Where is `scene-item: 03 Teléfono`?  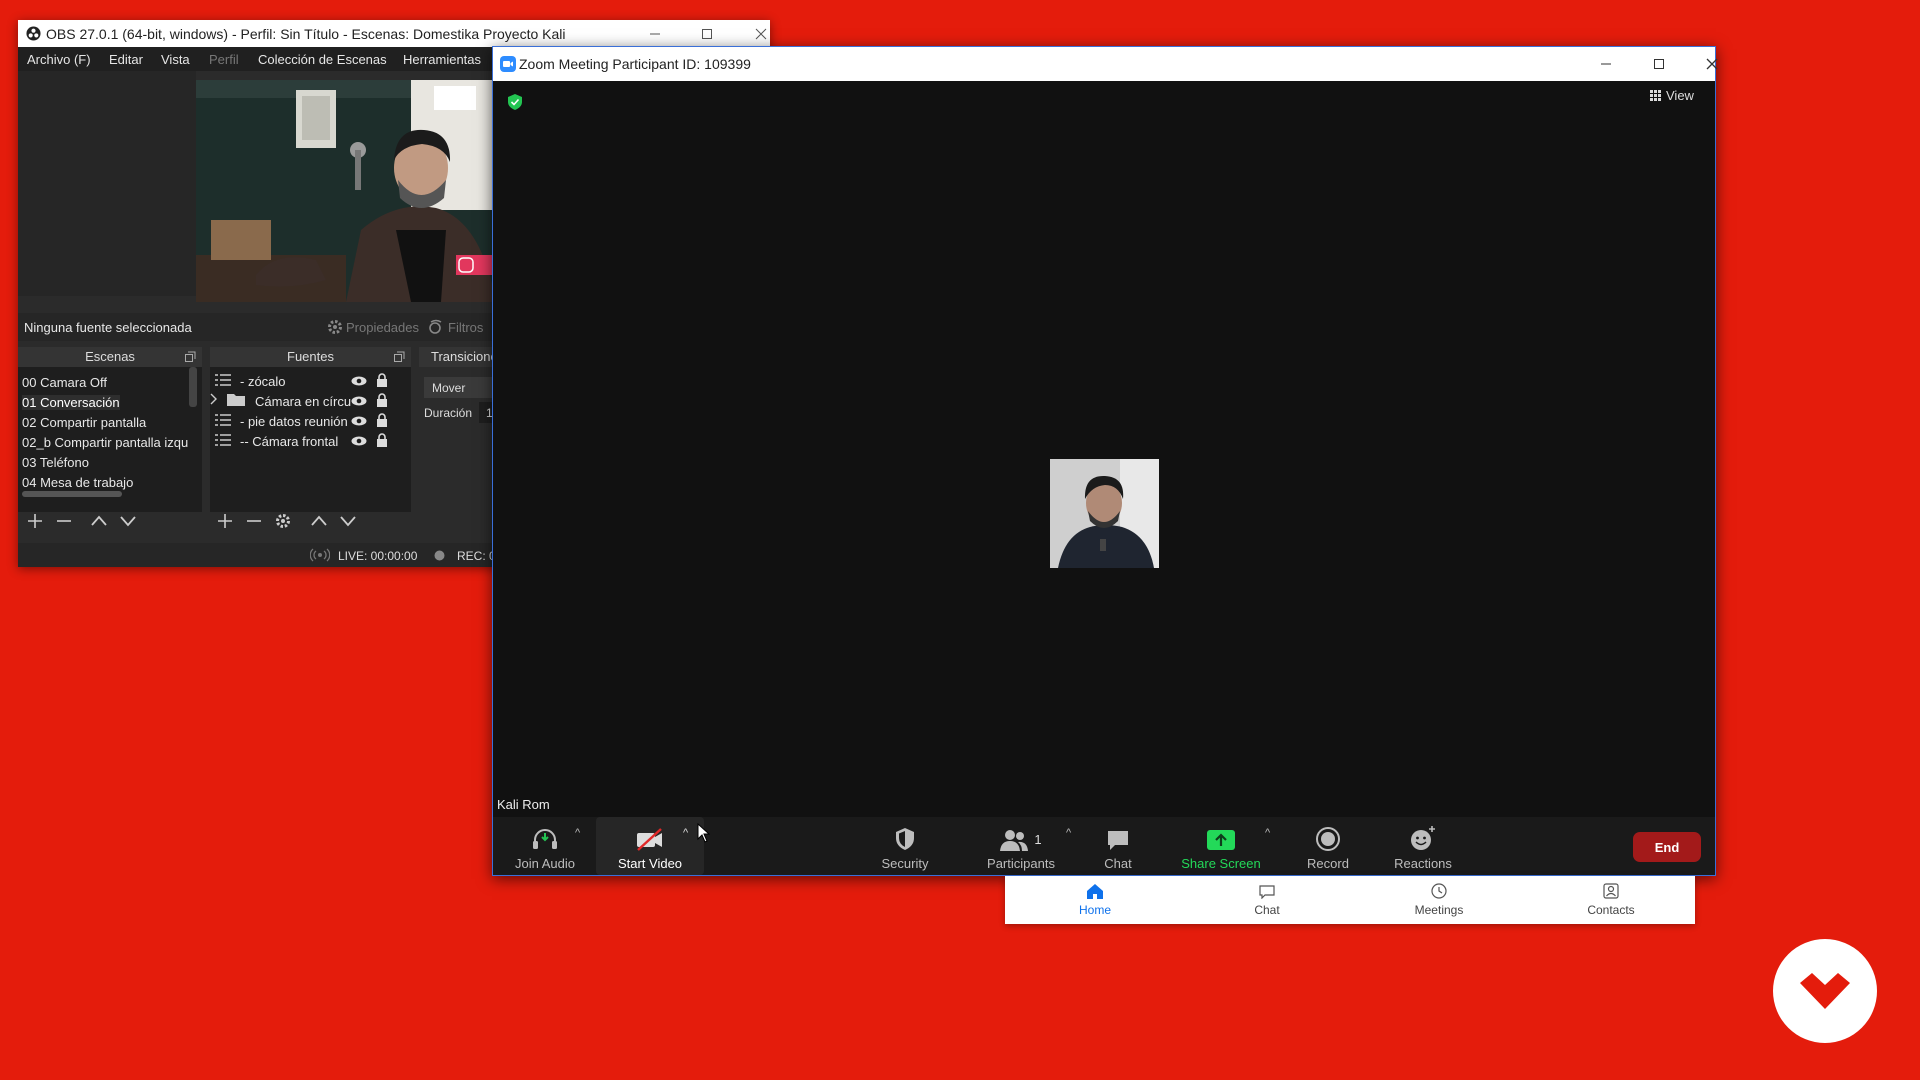 scene-item: 03 Teléfono is located at coordinates (55, 462).